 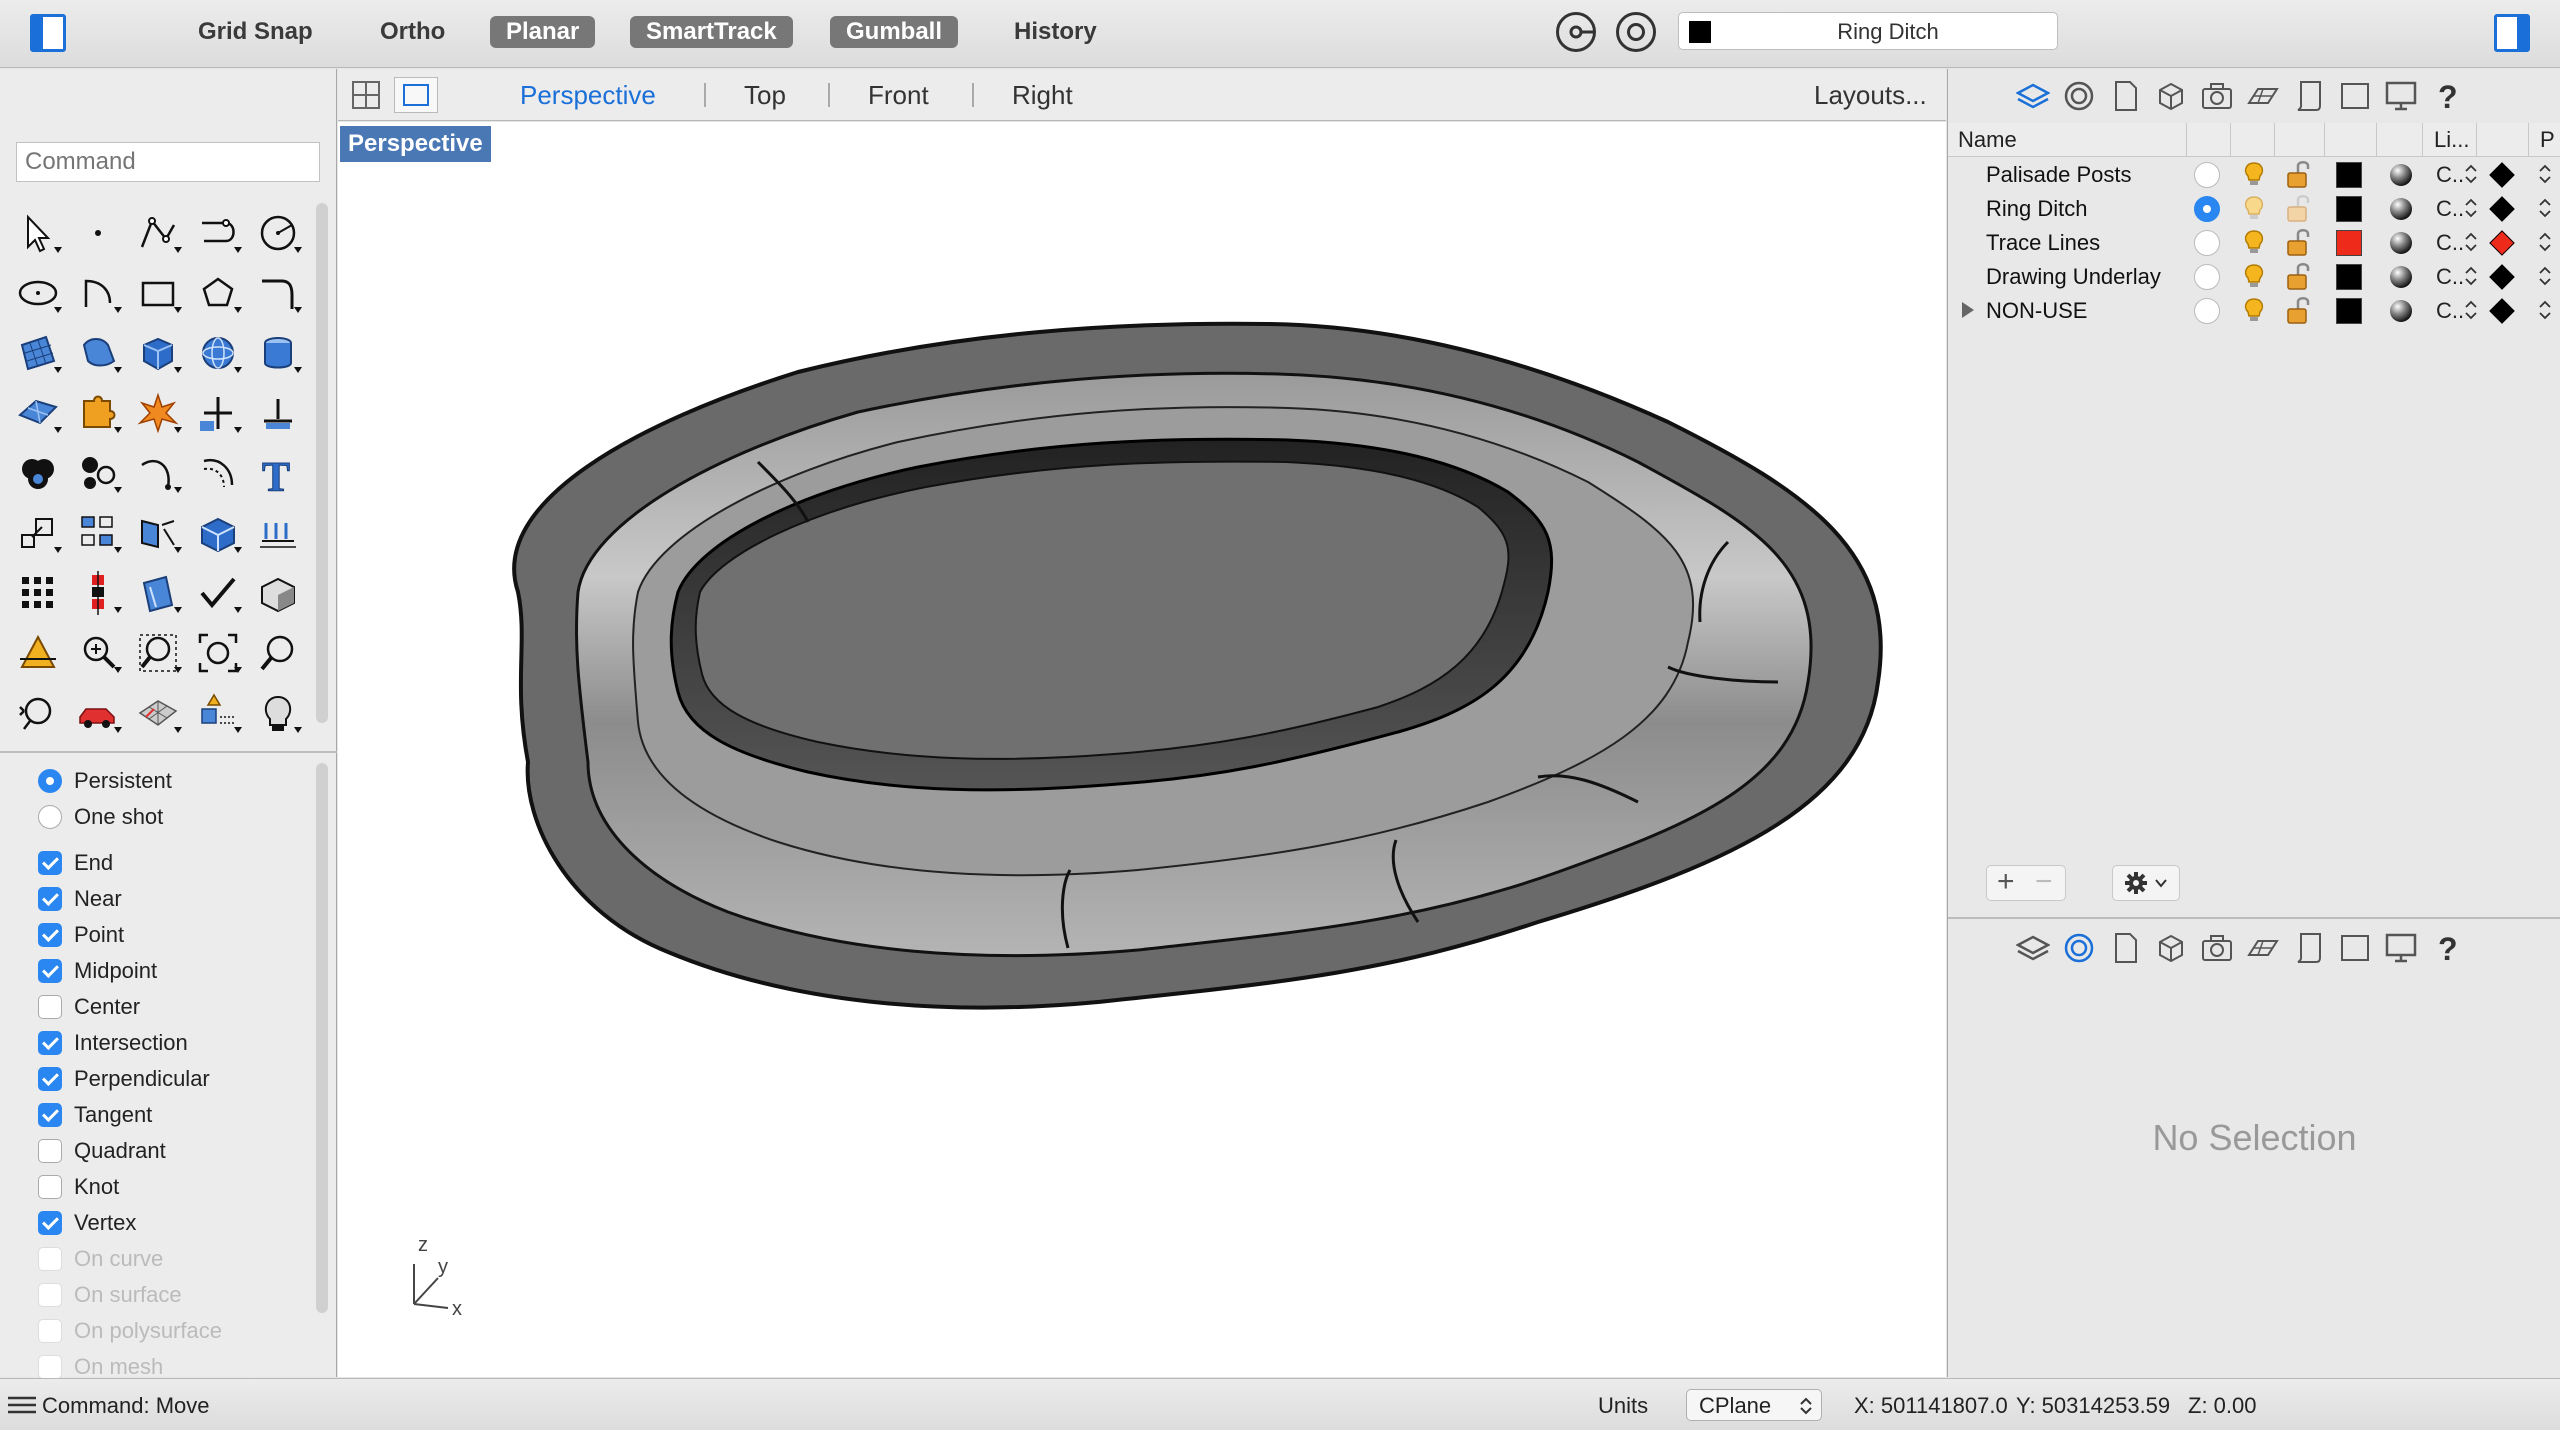 I want to click on osnap-center-checkbox, so click(x=50, y=1007).